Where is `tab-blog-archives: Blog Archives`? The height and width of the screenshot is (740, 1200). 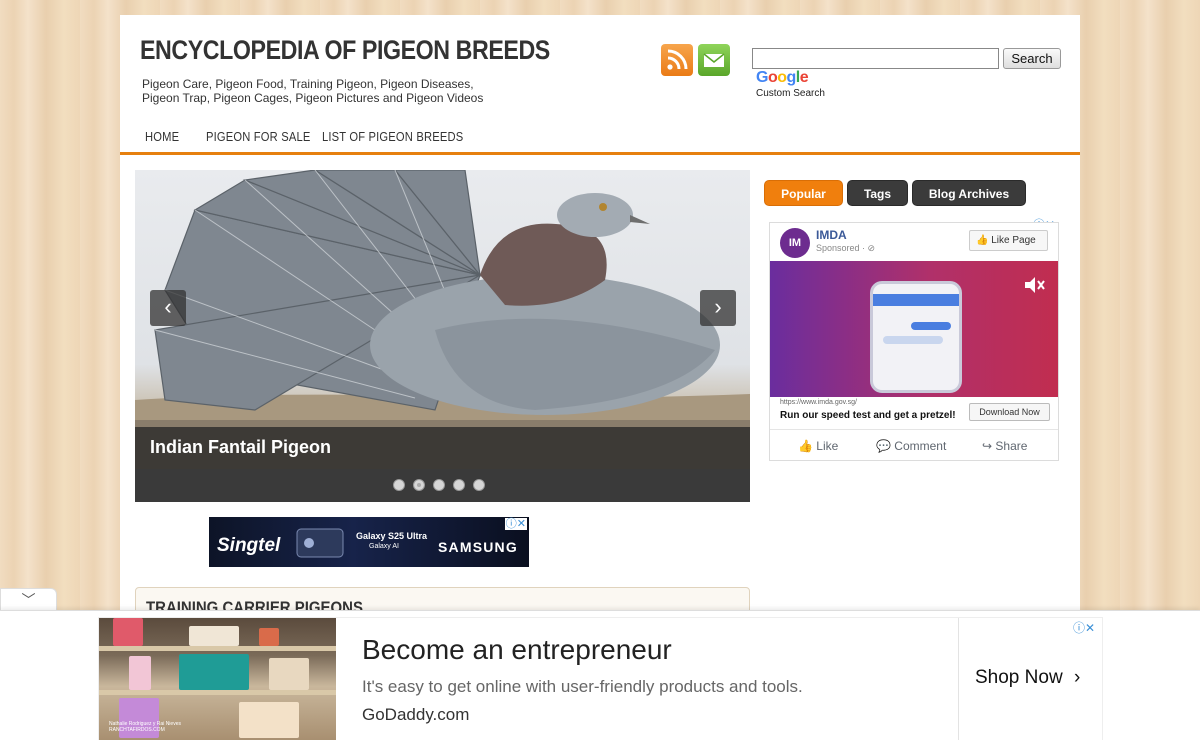
tab-blog-archives: Blog Archives is located at coordinates (969, 193).